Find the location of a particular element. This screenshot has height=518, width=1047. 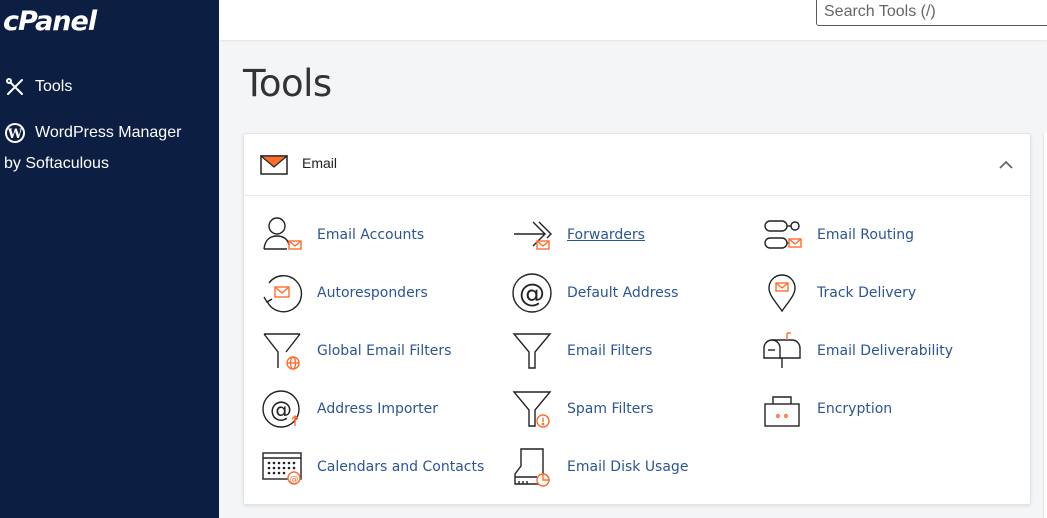

tool-address-importer: @ Address Importer is located at coordinates (349, 409).